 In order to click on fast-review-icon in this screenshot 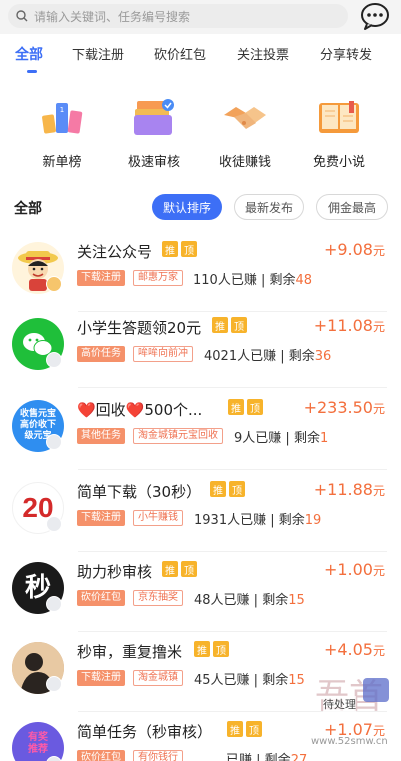, I will do `click(154, 117)`.